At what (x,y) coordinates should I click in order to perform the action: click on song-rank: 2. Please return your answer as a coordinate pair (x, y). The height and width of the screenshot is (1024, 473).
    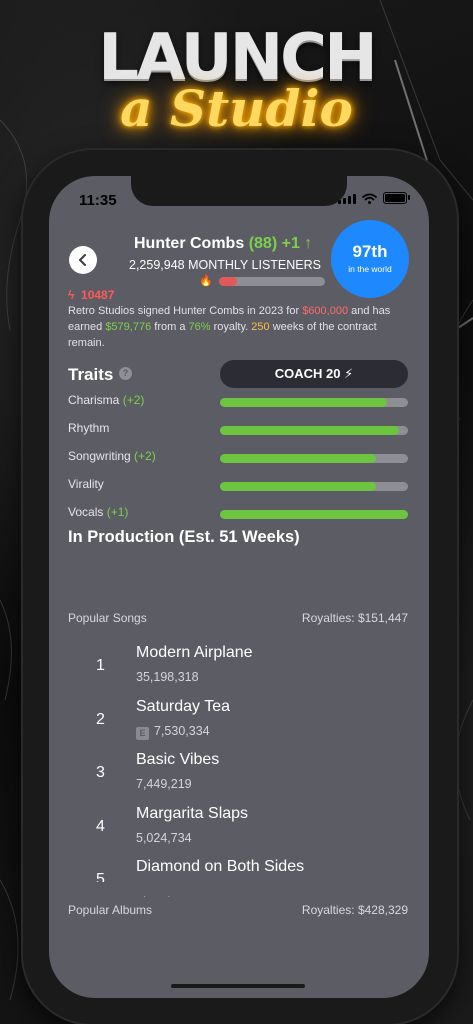
    Looking at the image, I should click on (100, 719).